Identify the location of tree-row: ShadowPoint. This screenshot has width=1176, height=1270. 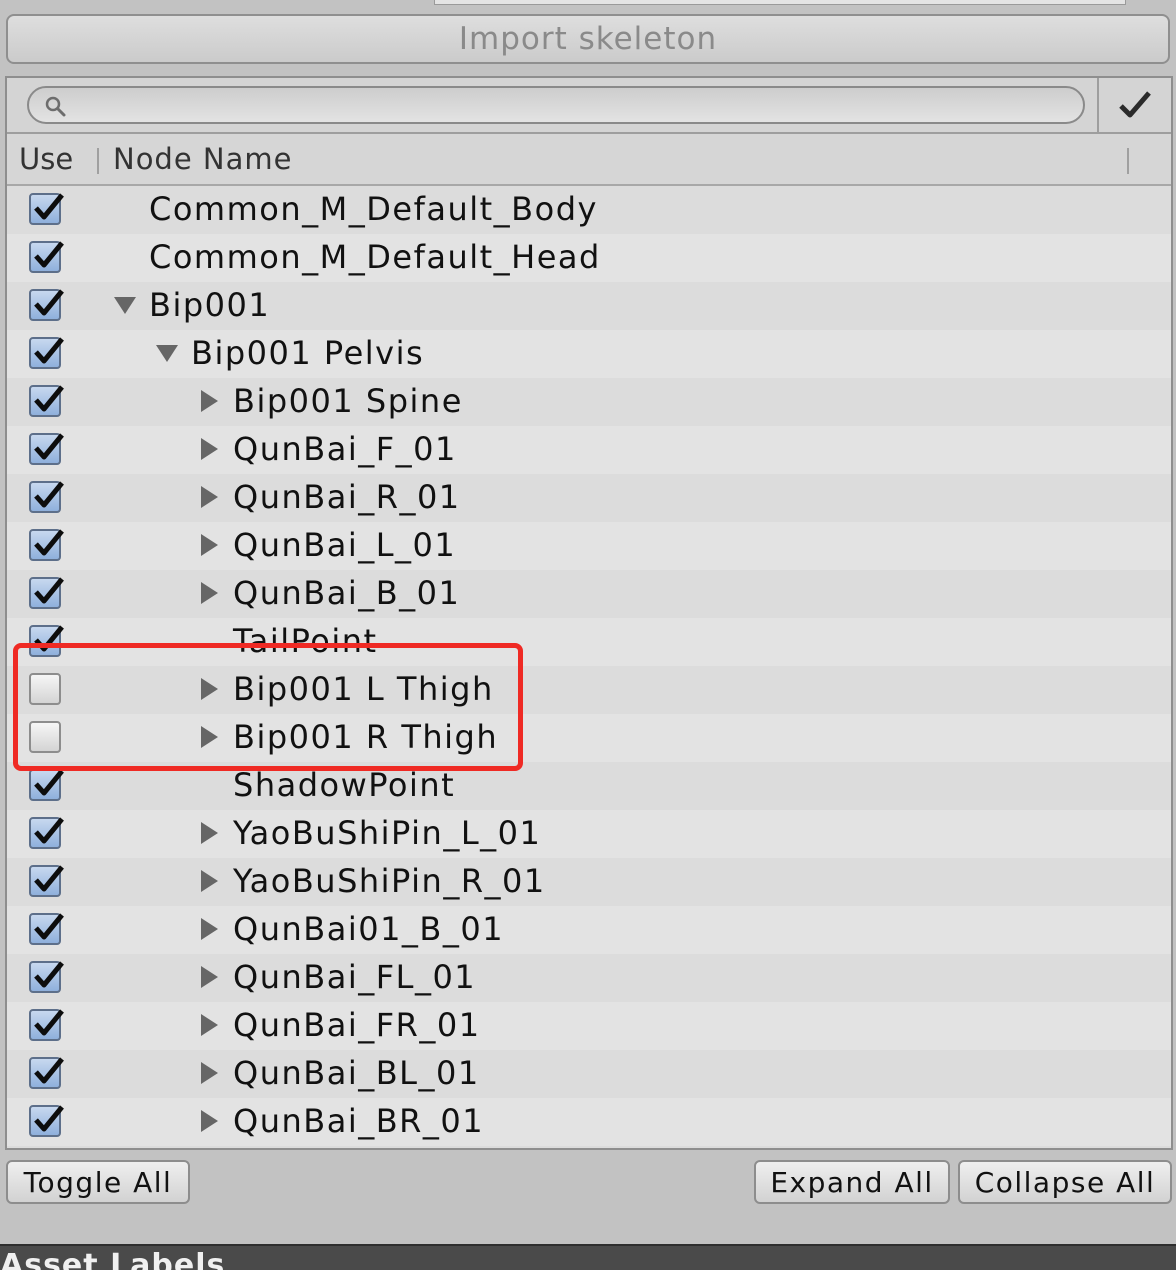
(589, 786).